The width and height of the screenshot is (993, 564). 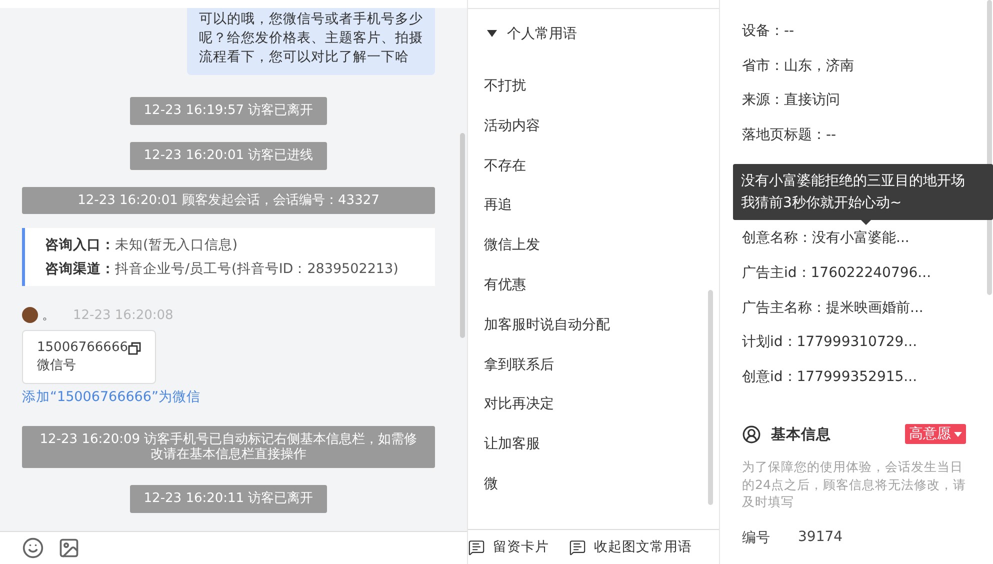 What do you see at coordinates (854, 484) in the screenshot?
I see `notice-text: 为了保障您的使用体验，会话发生当日的24点之后，顾客信息将无法修改，请及时填写` at bounding box center [854, 484].